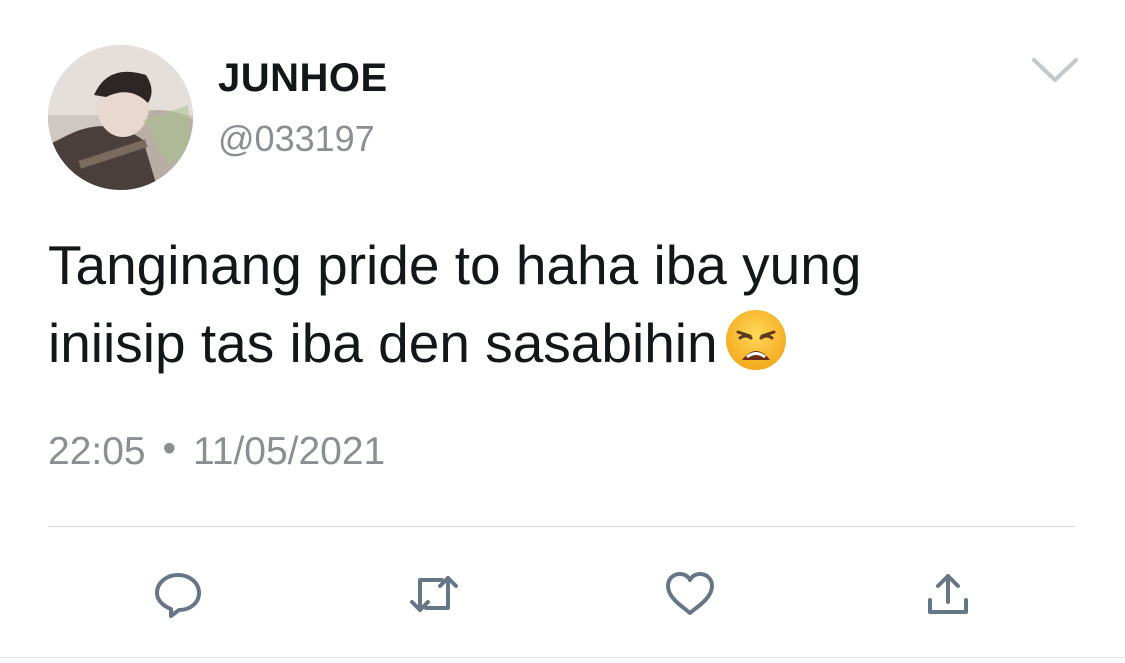 This screenshot has height=663, width=1125. Describe the element at coordinates (562, 526) in the screenshot. I see `divider` at that location.